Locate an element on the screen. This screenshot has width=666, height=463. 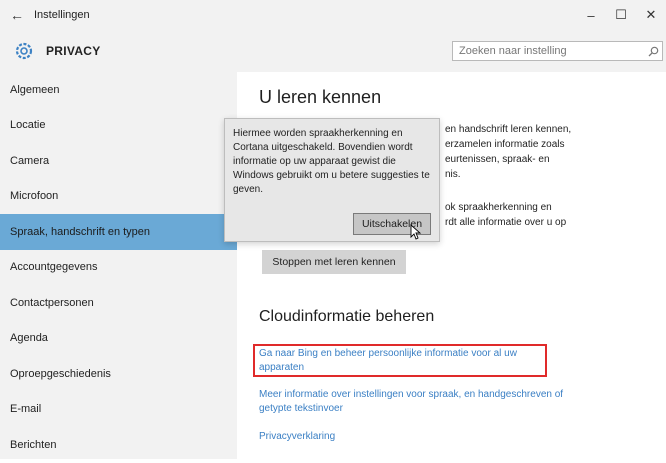
description-line: nis. is located at coordinates (453, 174).